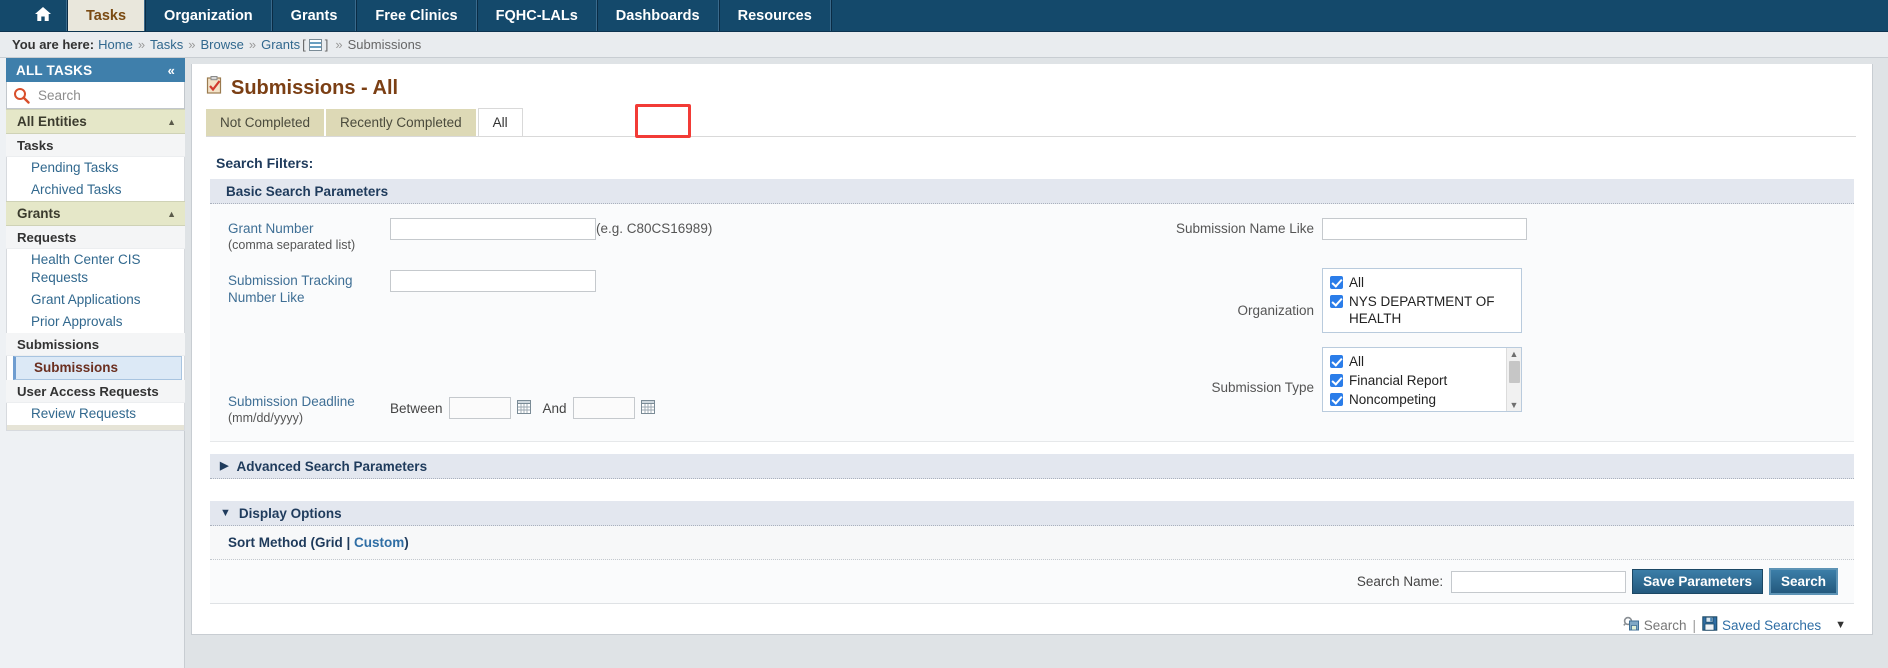  I want to click on submission-type-label: Submission Type, so click(1262, 387).